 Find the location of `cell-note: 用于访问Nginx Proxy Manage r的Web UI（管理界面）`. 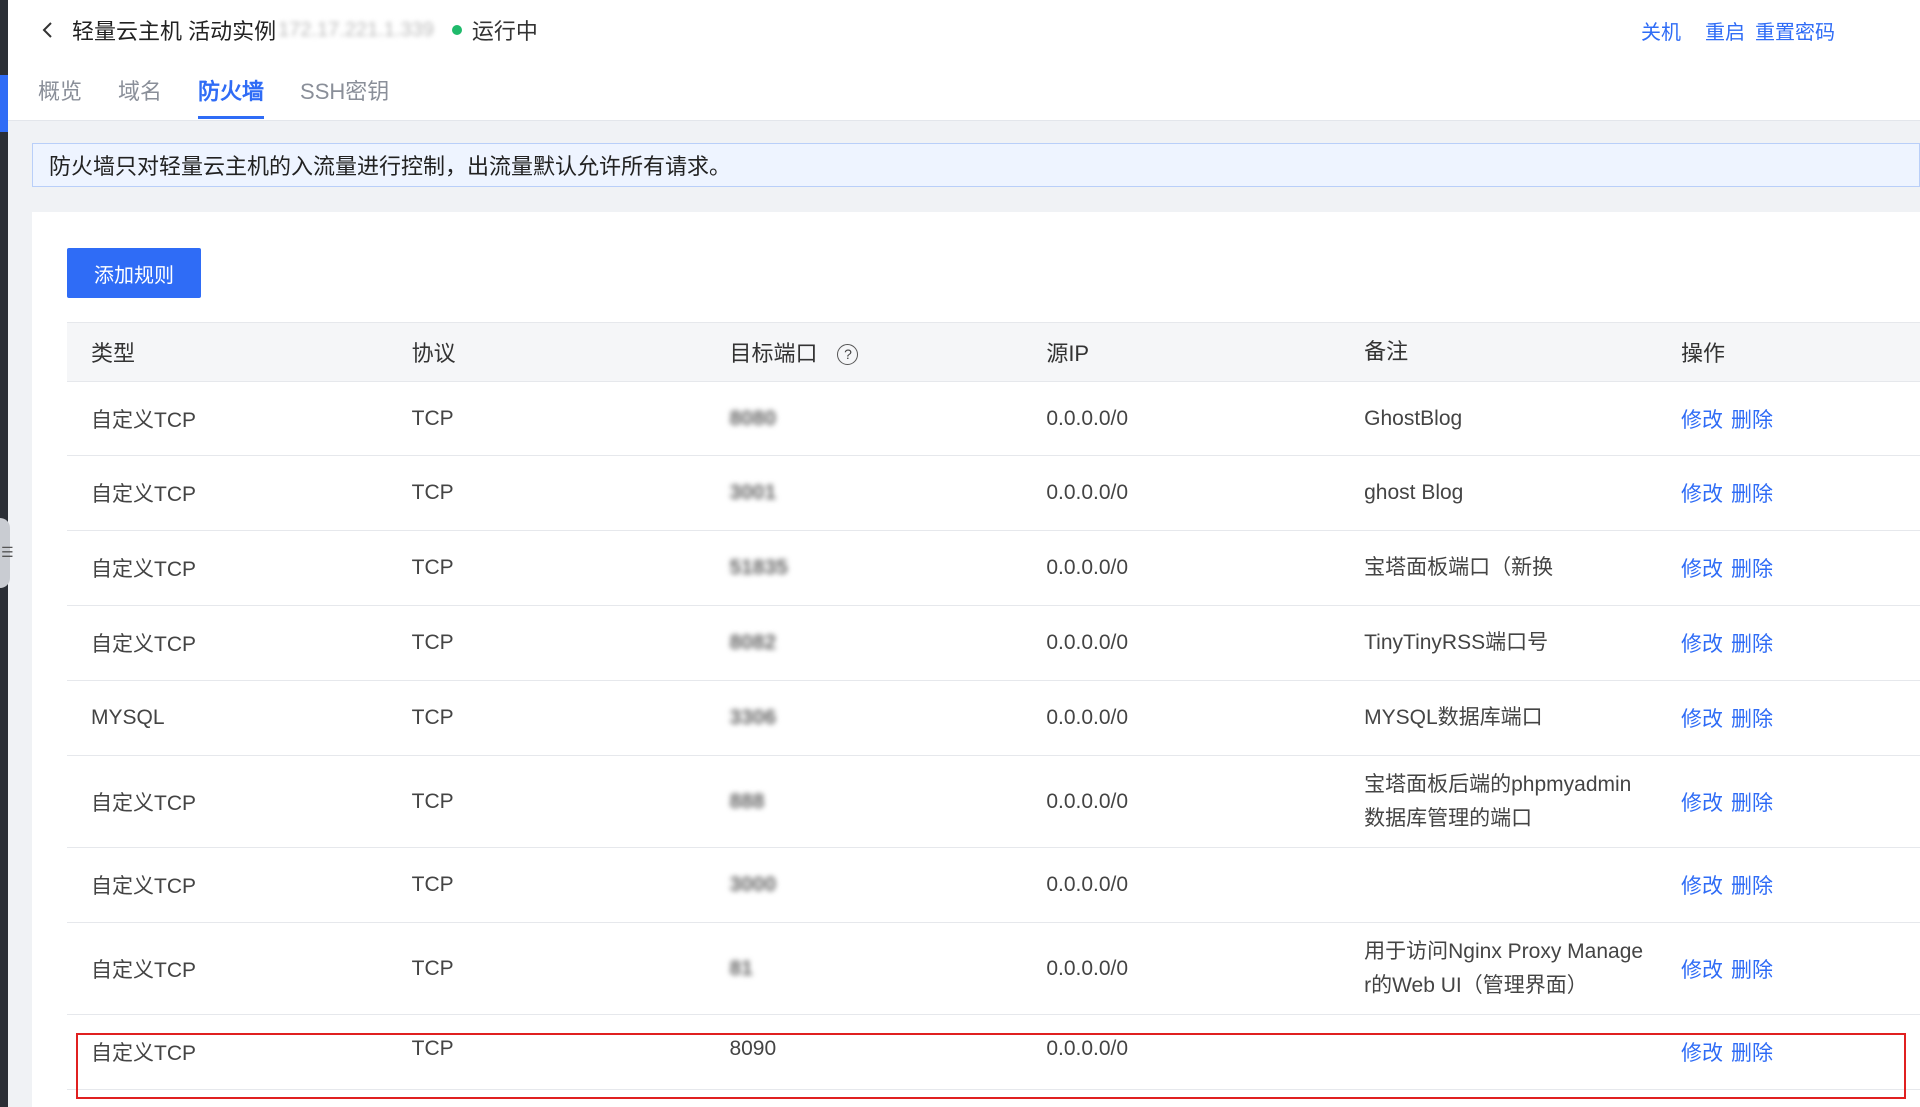

cell-note: 用于访问Nginx Proxy Manage r的Web UI（管理界面） is located at coordinates (1498, 969).